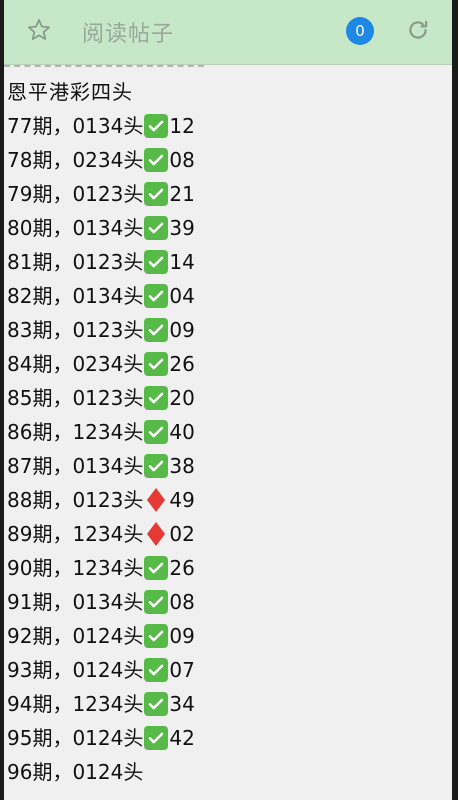  What do you see at coordinates (40, 228) in the screenshot?
I see `period-label: 80期，` at bounding box center [40, 228].